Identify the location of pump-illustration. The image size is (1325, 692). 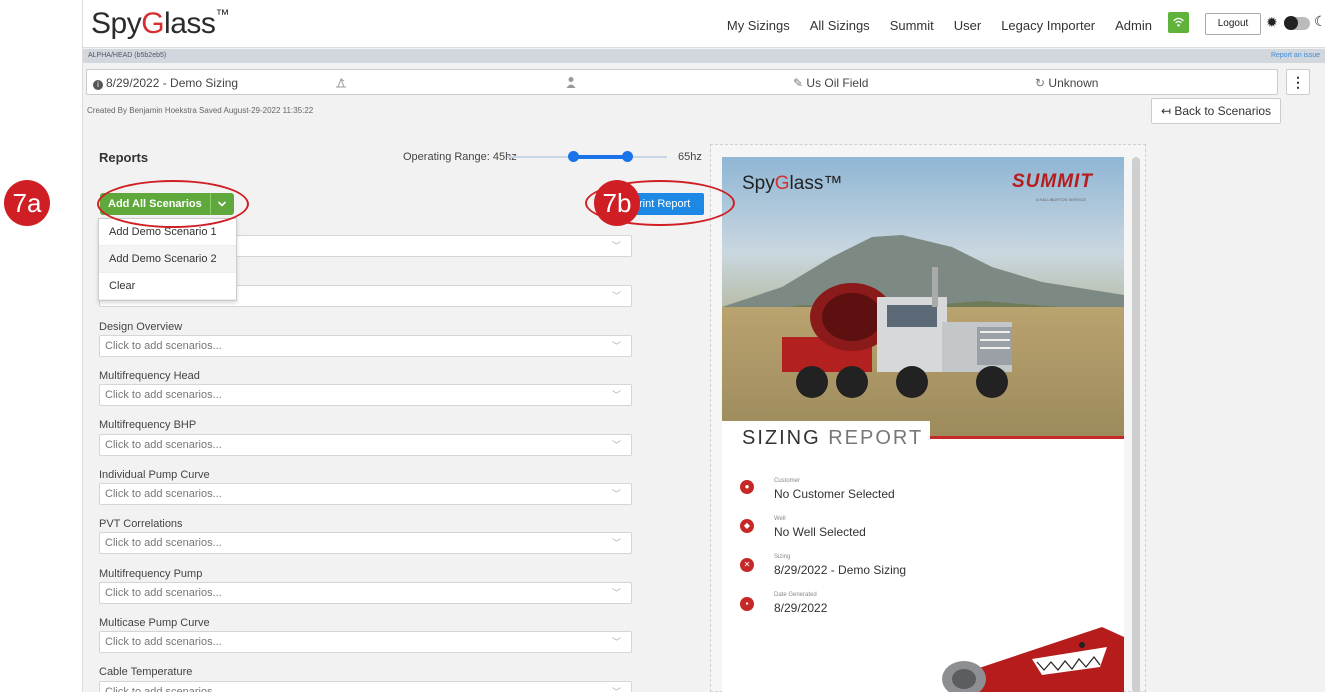
(1033, 659).